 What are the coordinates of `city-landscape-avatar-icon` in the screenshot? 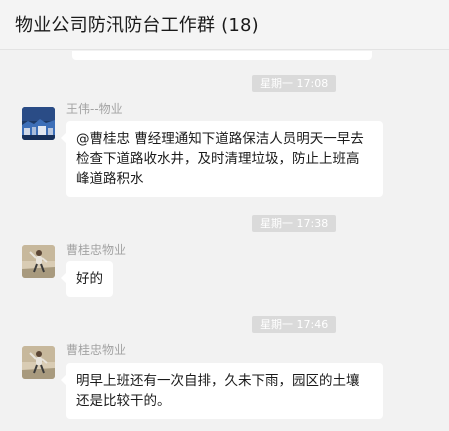 It's located at (38, 123).